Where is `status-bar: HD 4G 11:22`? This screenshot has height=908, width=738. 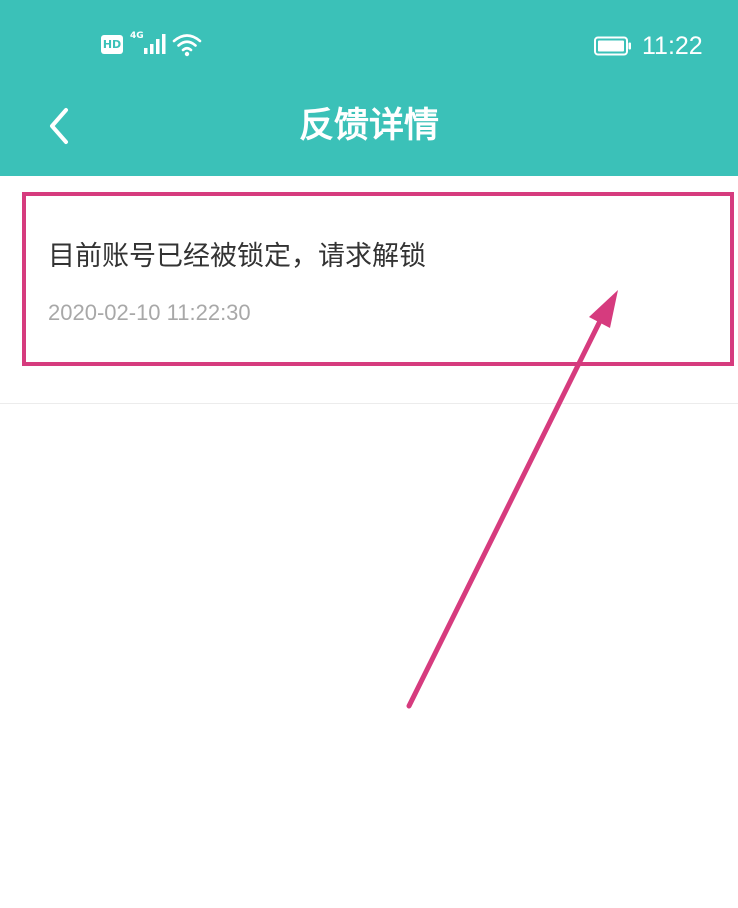
status-bar: HD 4G 11:22 is located at coordinates (369, 45).